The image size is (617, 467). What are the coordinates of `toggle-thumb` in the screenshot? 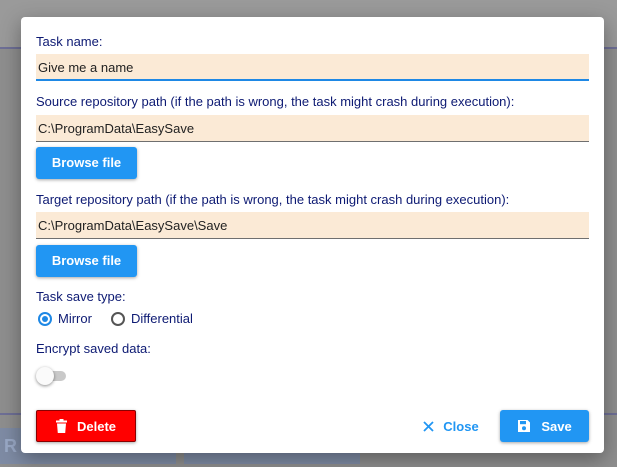 It's located at (45, 376).